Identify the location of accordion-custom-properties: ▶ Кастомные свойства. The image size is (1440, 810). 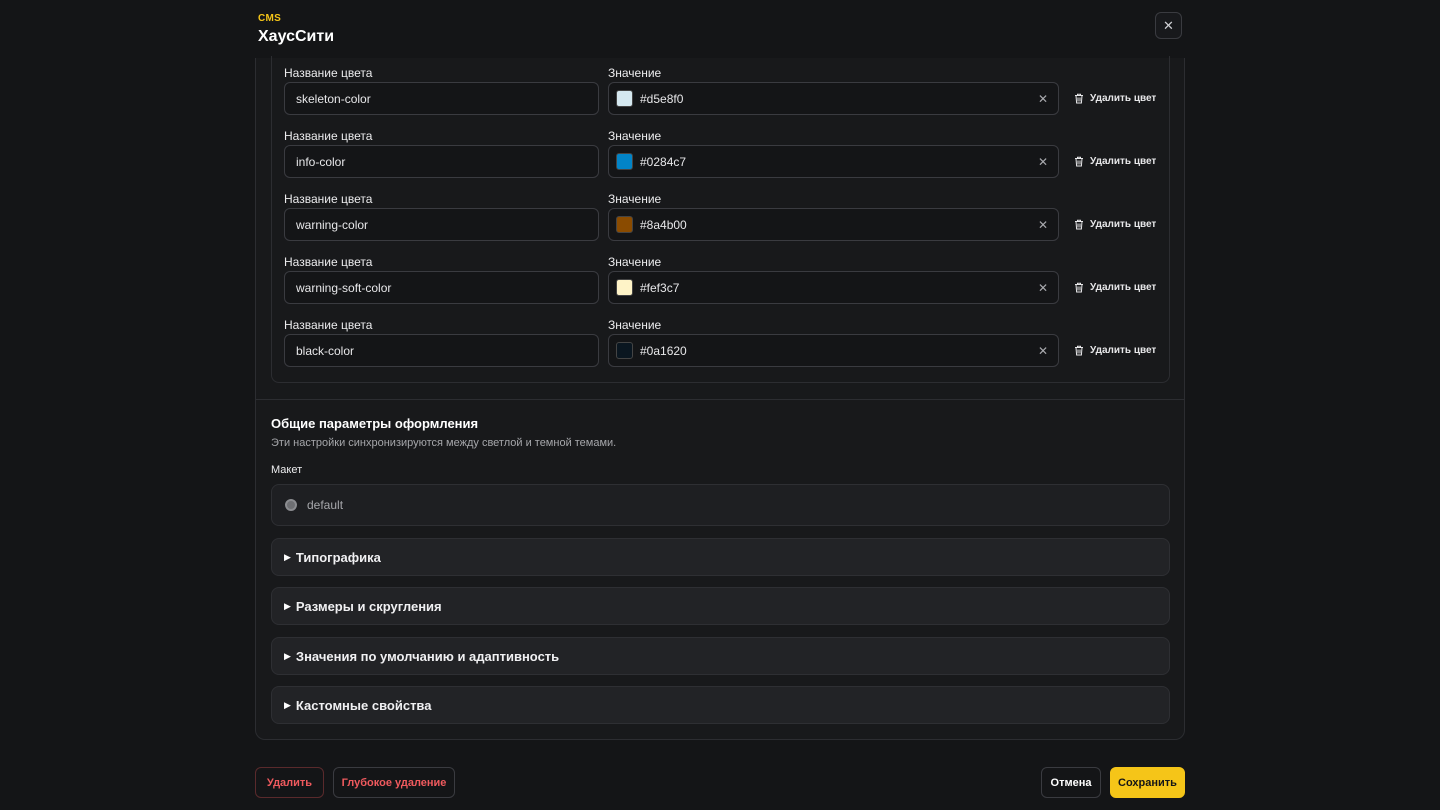
(720, 705).